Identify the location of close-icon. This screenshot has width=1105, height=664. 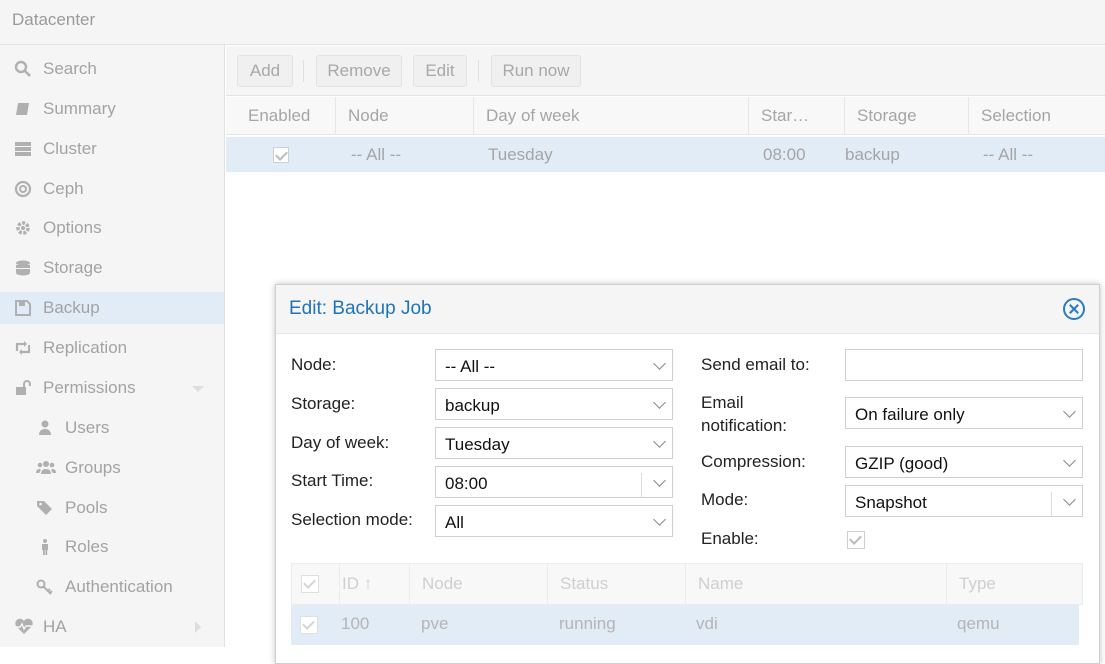
(1074, 309).